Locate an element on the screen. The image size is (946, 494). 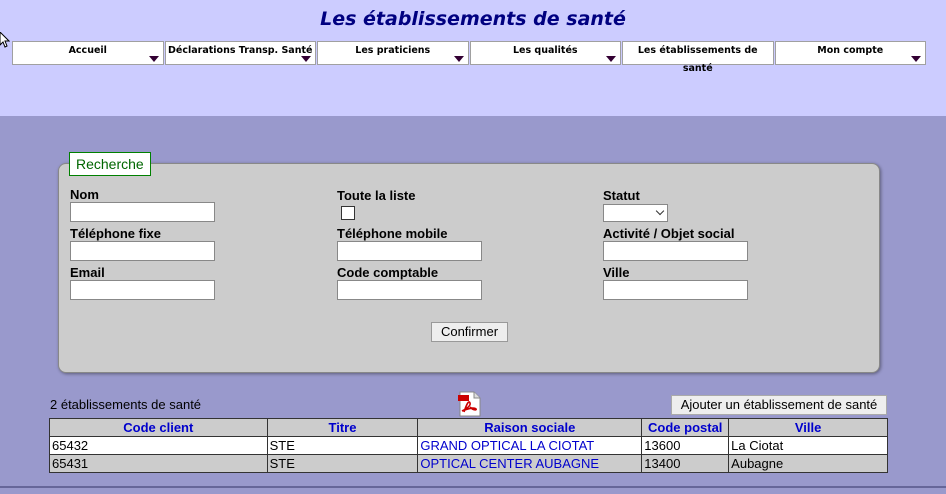
menu-praticiens: Les praticiens is located at coordinates (393, 53).